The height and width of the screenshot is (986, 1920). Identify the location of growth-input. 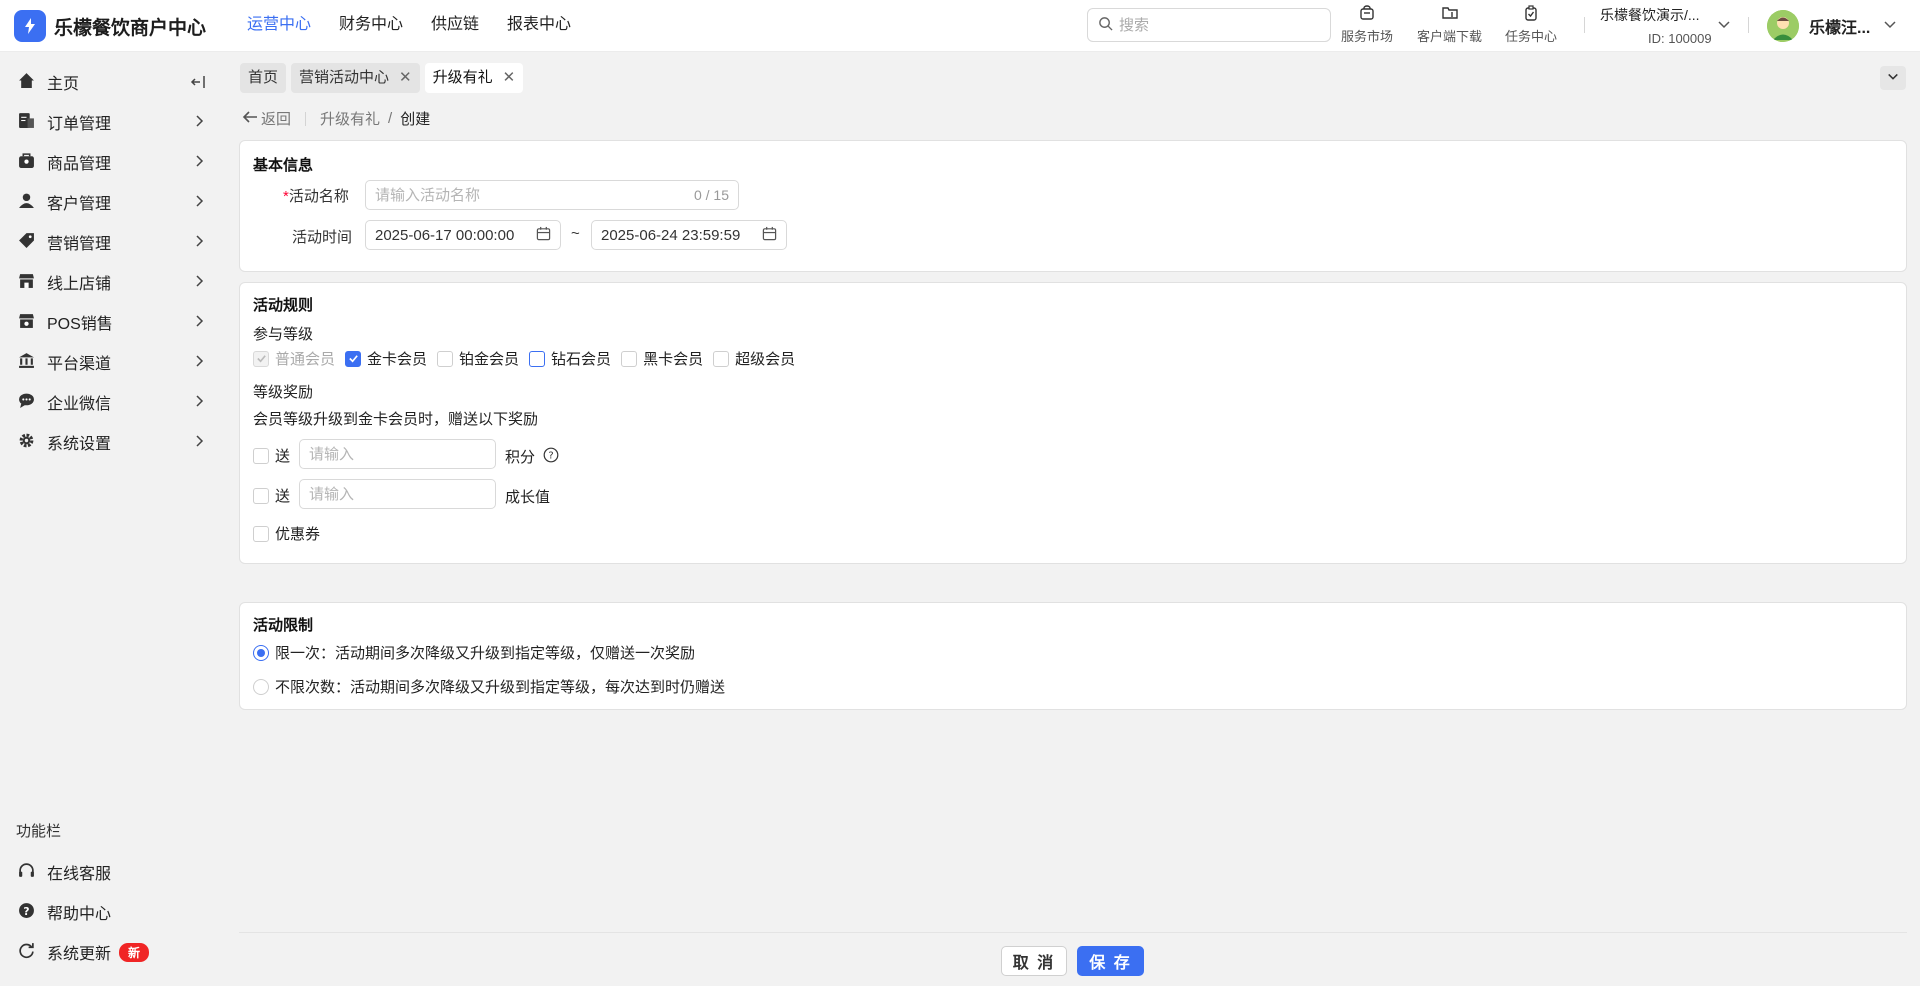
(397, 494).